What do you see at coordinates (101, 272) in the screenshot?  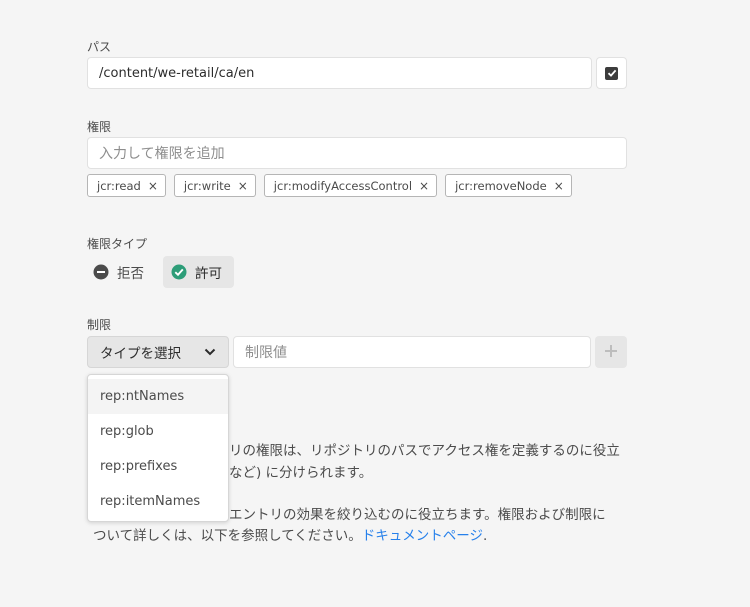 I see `minus-circle-icon` at bounding box center [101, 272].